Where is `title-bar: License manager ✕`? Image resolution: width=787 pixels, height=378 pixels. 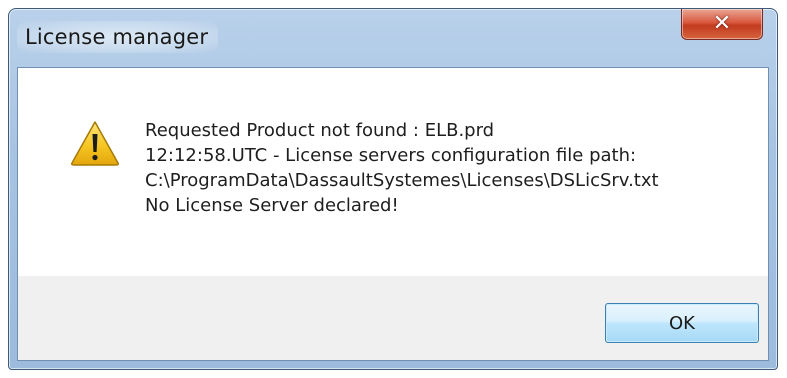
title-bar: License manager ✕ is located at coordinates (393, 38).